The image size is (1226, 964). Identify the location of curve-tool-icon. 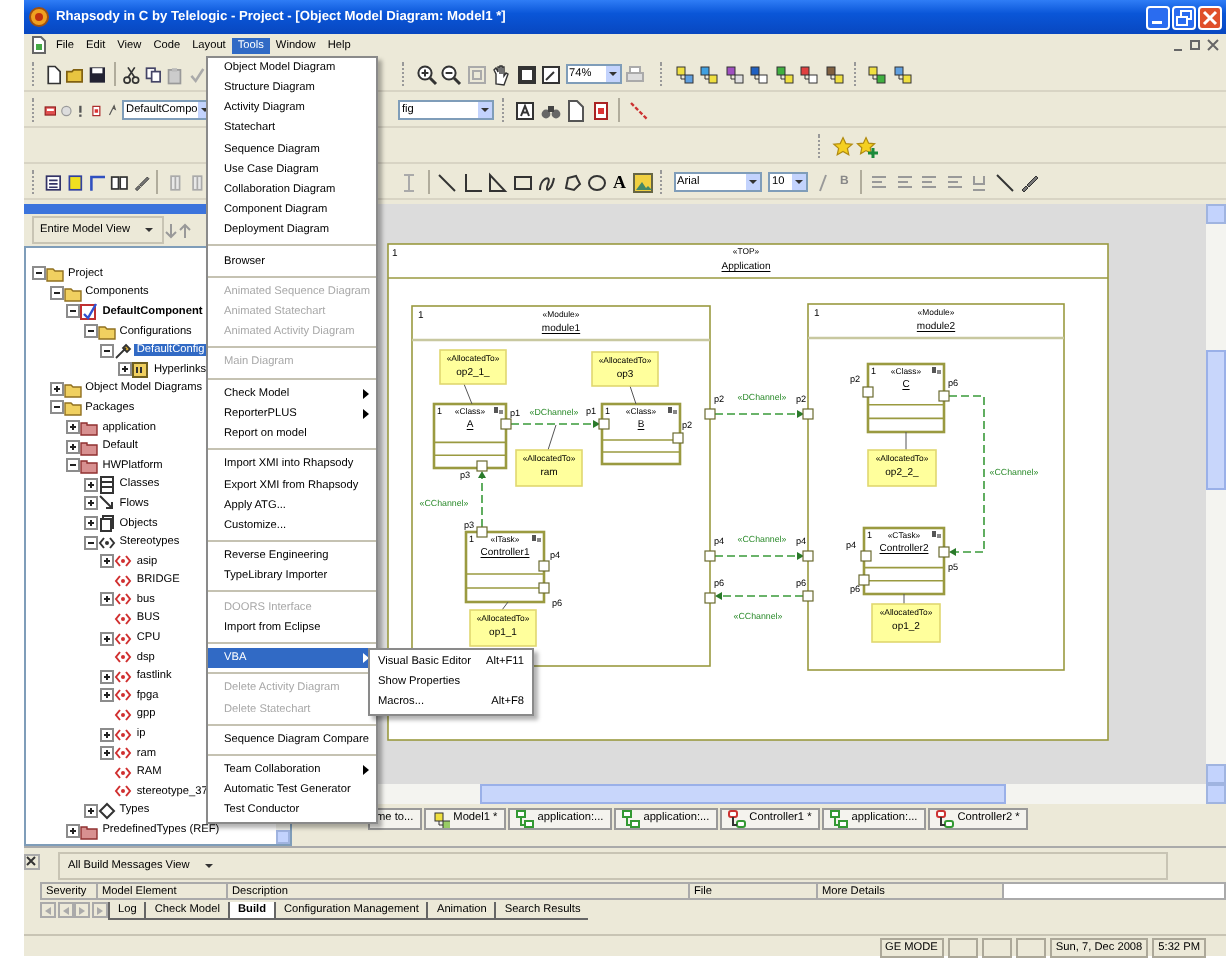
(547, 182).